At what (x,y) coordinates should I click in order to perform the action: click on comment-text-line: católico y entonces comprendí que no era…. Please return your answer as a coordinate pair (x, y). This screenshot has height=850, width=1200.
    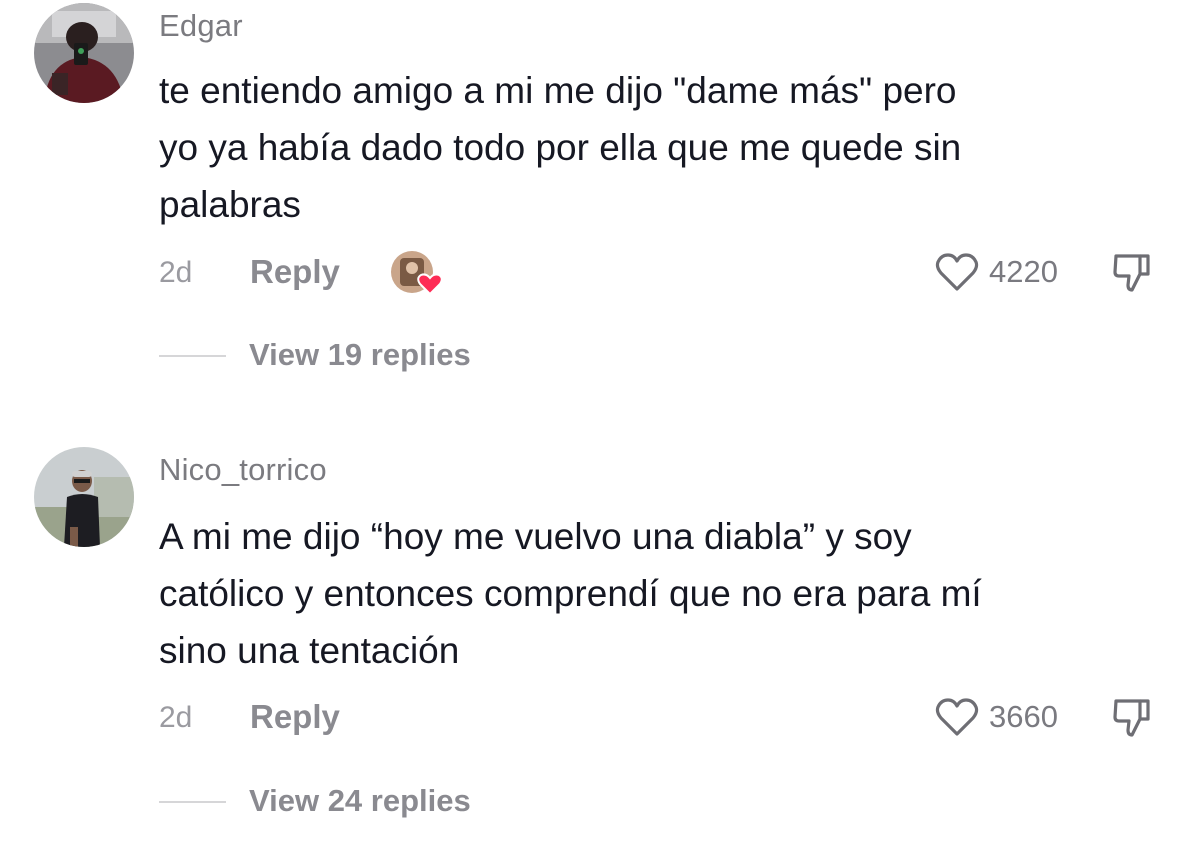
    Looking at the image, I should click on (570, 593).